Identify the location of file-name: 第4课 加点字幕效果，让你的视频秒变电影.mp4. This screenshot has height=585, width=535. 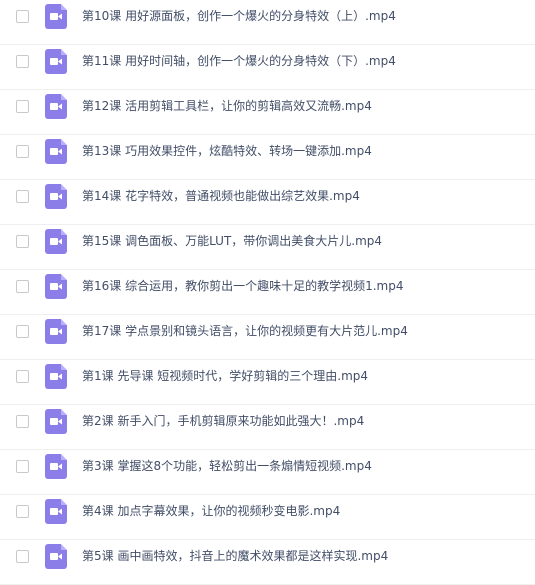
(211, 511).